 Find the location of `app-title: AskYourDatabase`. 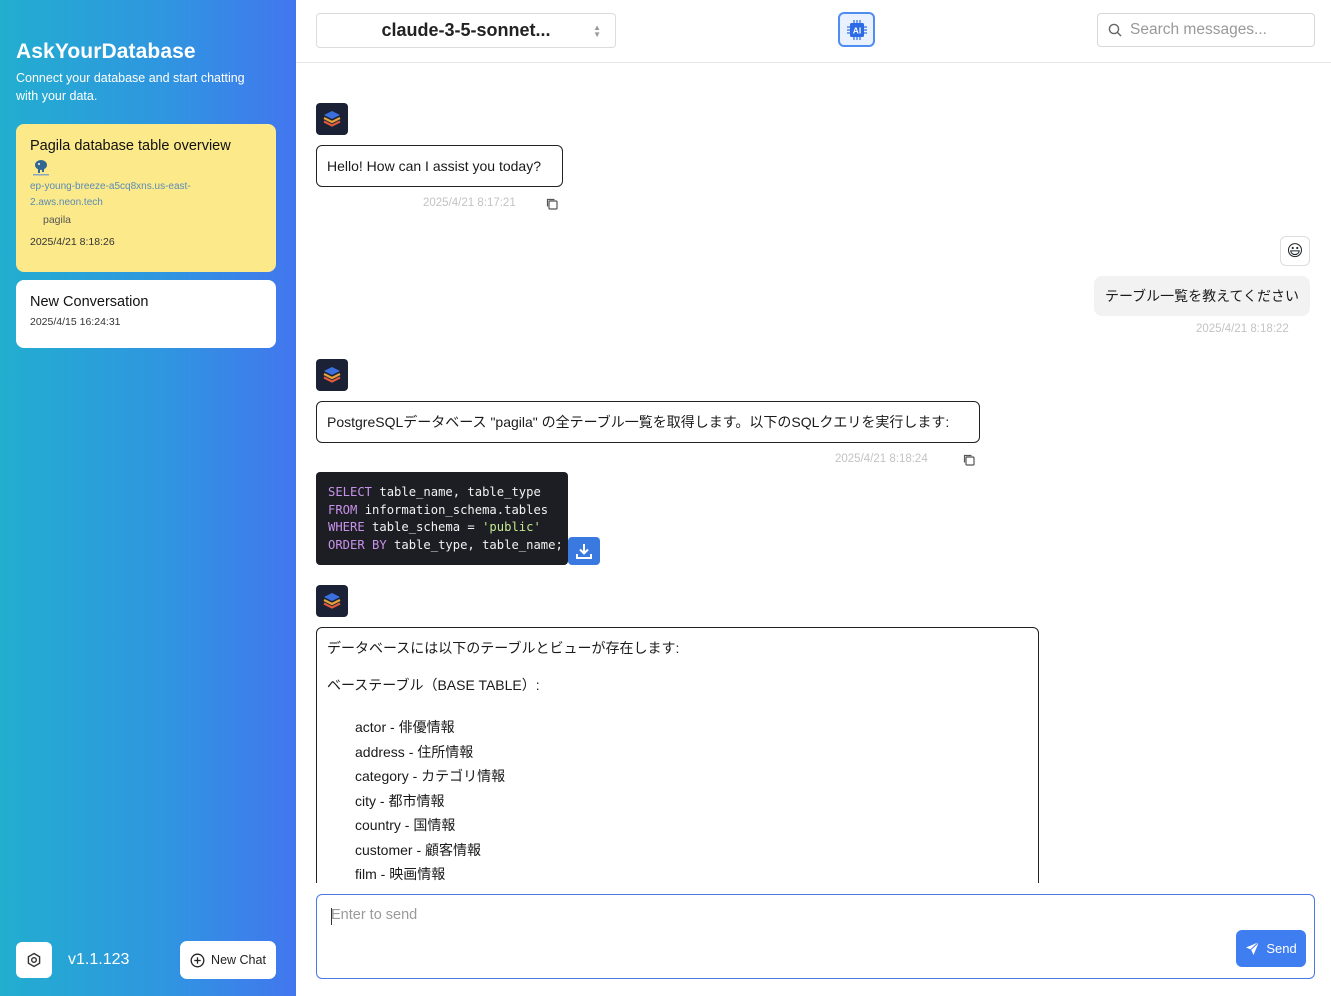

app-title: AskYourDatabase is located at coordinates (106, 51).